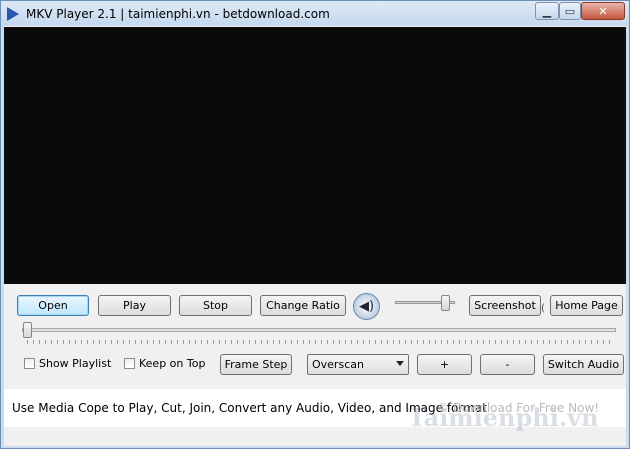 This screenshot has width=630, height=449. What do you see at coordinates (53, 305) in the screenshot?
I see `open-button: Open` at bounding box center [53, 305].